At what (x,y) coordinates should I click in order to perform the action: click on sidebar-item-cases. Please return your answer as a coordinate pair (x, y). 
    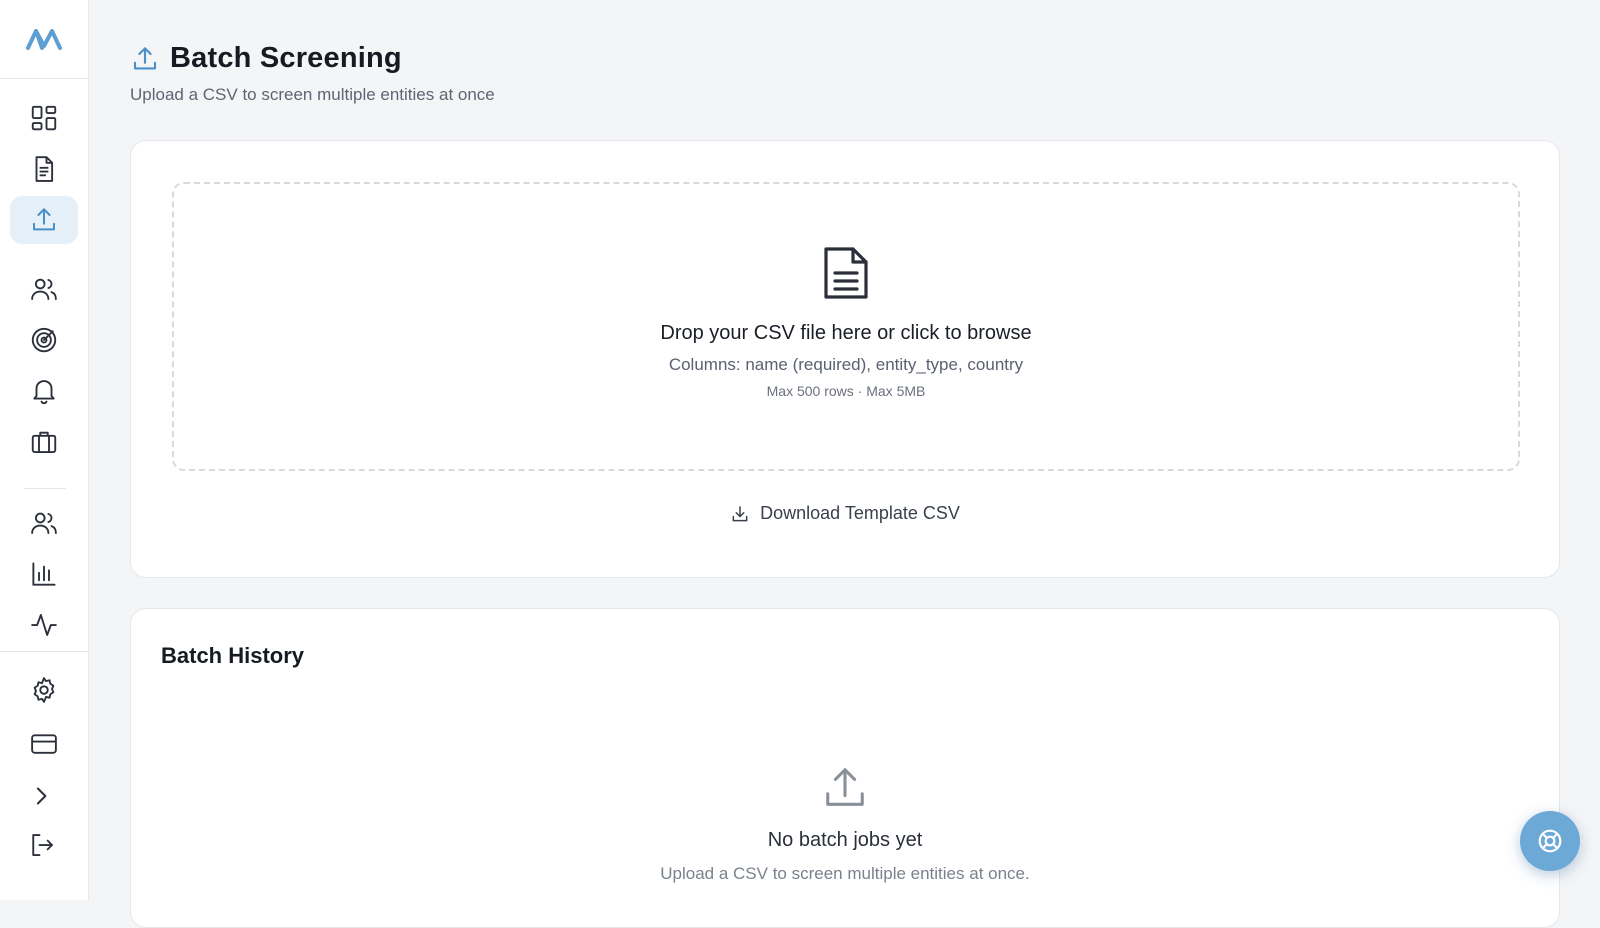
    Looking at the image, I should click on (44, 442).